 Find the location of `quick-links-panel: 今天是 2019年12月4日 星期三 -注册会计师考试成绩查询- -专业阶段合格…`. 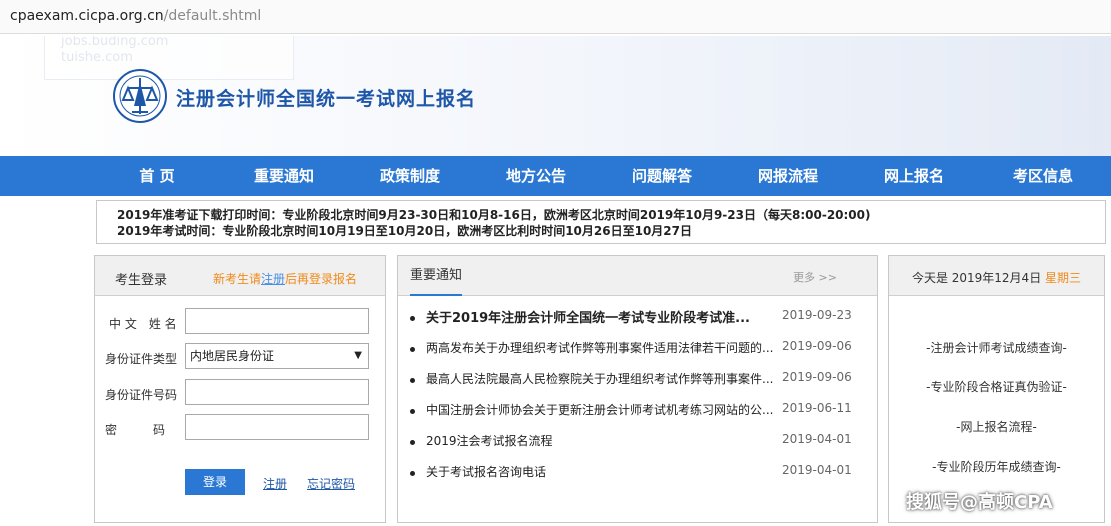

quick-links-panel: 今天是 2019年12月4日 星期三 -注册会计师考试成绩查询- -专业阶段合格… is located at coordinates (996, 389).